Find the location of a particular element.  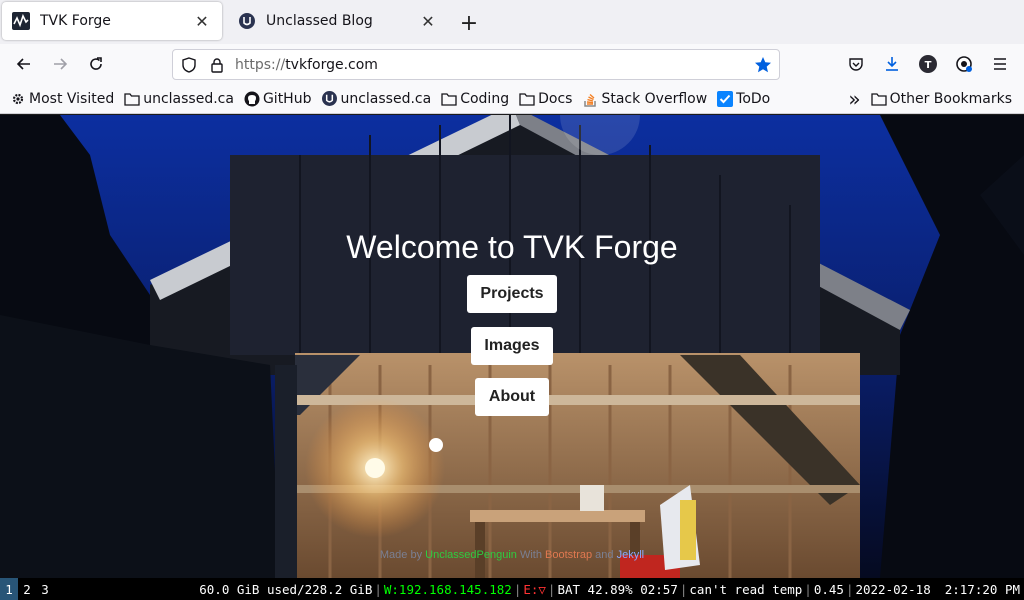

svg-text: T is located at coordinates (928, 65).